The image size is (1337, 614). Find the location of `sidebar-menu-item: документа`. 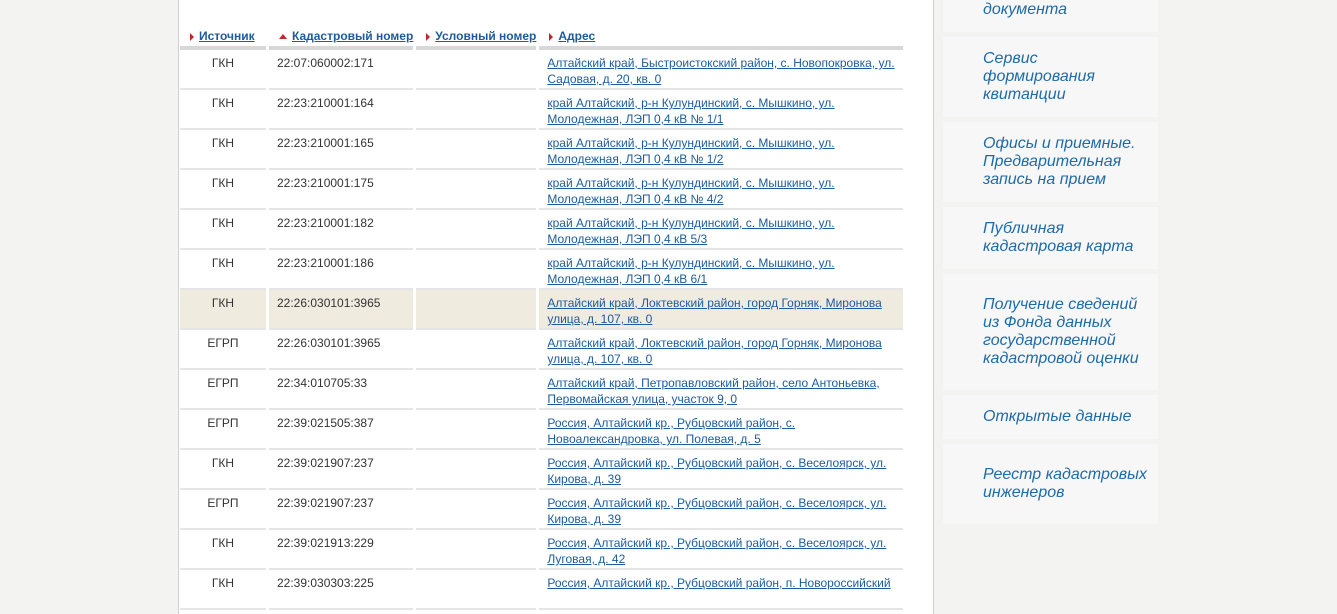

sidebar-menu-item: документа is located at coordinates (1050, 16).